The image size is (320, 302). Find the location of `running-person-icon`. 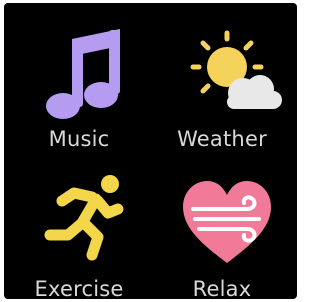

running-person-icon is located at coordinates (84, 218).